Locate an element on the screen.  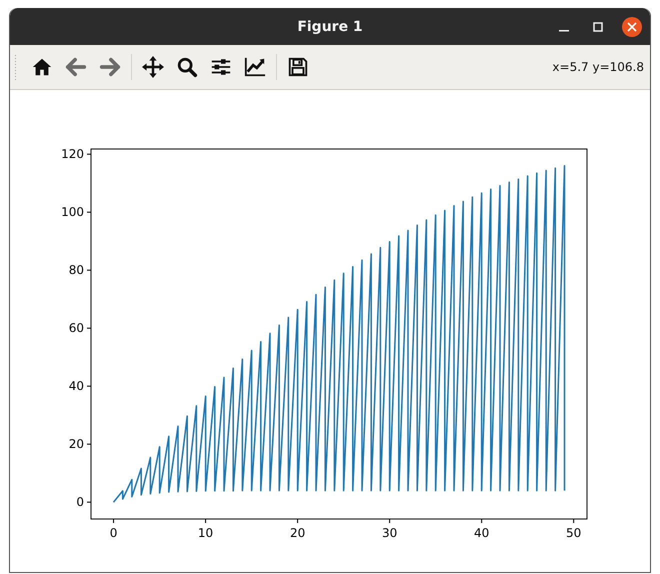
minimize-icon is located at coordinates (564, 31).